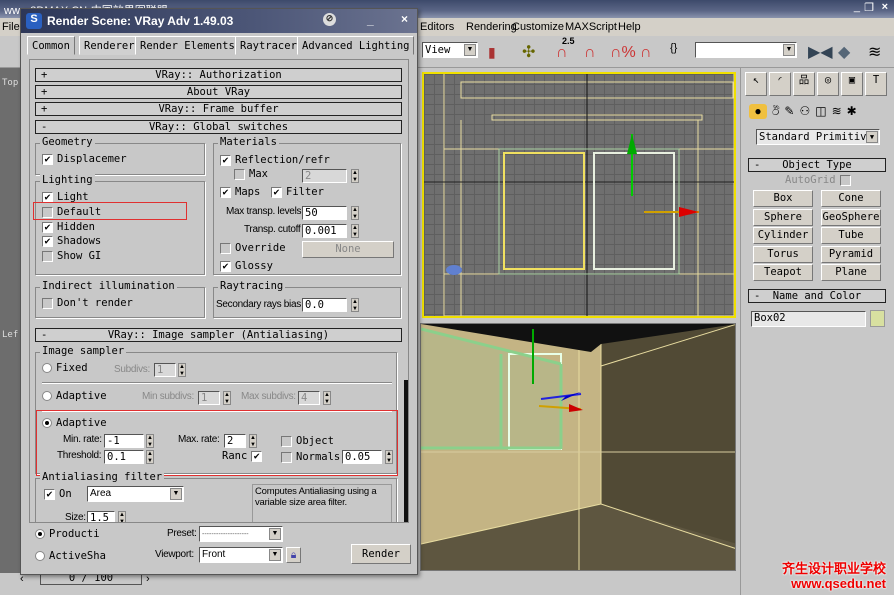  What do you see at coordinates (591, 27) in the screenshot?
I see `menu-maxscript: MAXScript` at bounding box center [591, 27].